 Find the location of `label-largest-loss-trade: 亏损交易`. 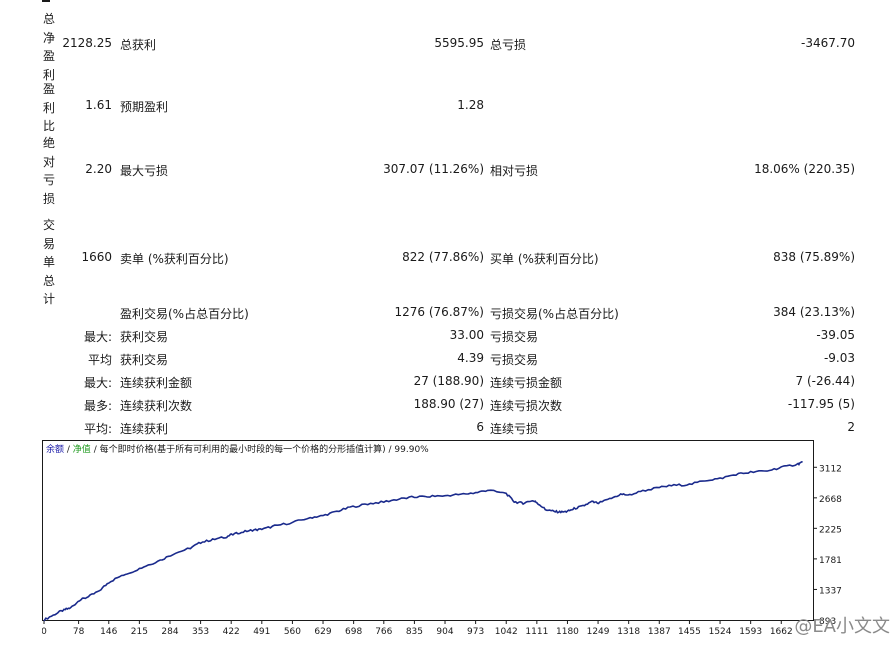

label-largest-loss-trade: 亏损交易 is located at coordinates (514, 337).